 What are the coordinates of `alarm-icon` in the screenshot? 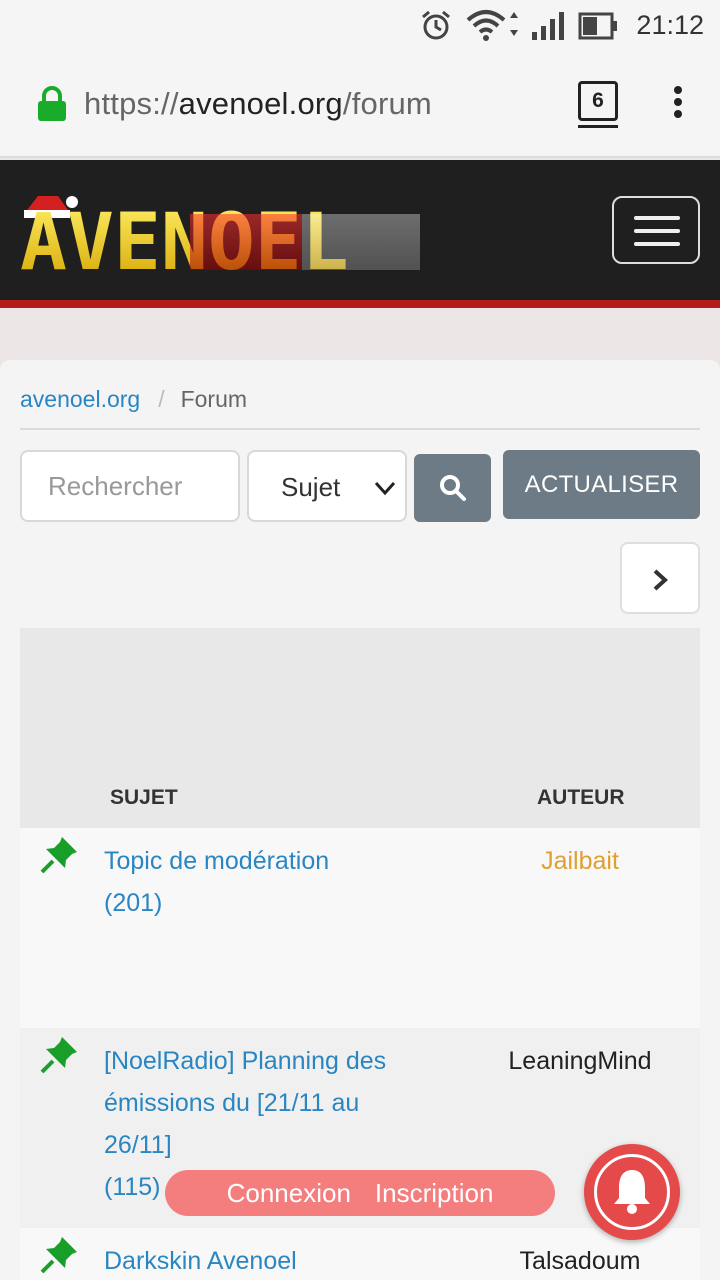 It's located at (436, 25).